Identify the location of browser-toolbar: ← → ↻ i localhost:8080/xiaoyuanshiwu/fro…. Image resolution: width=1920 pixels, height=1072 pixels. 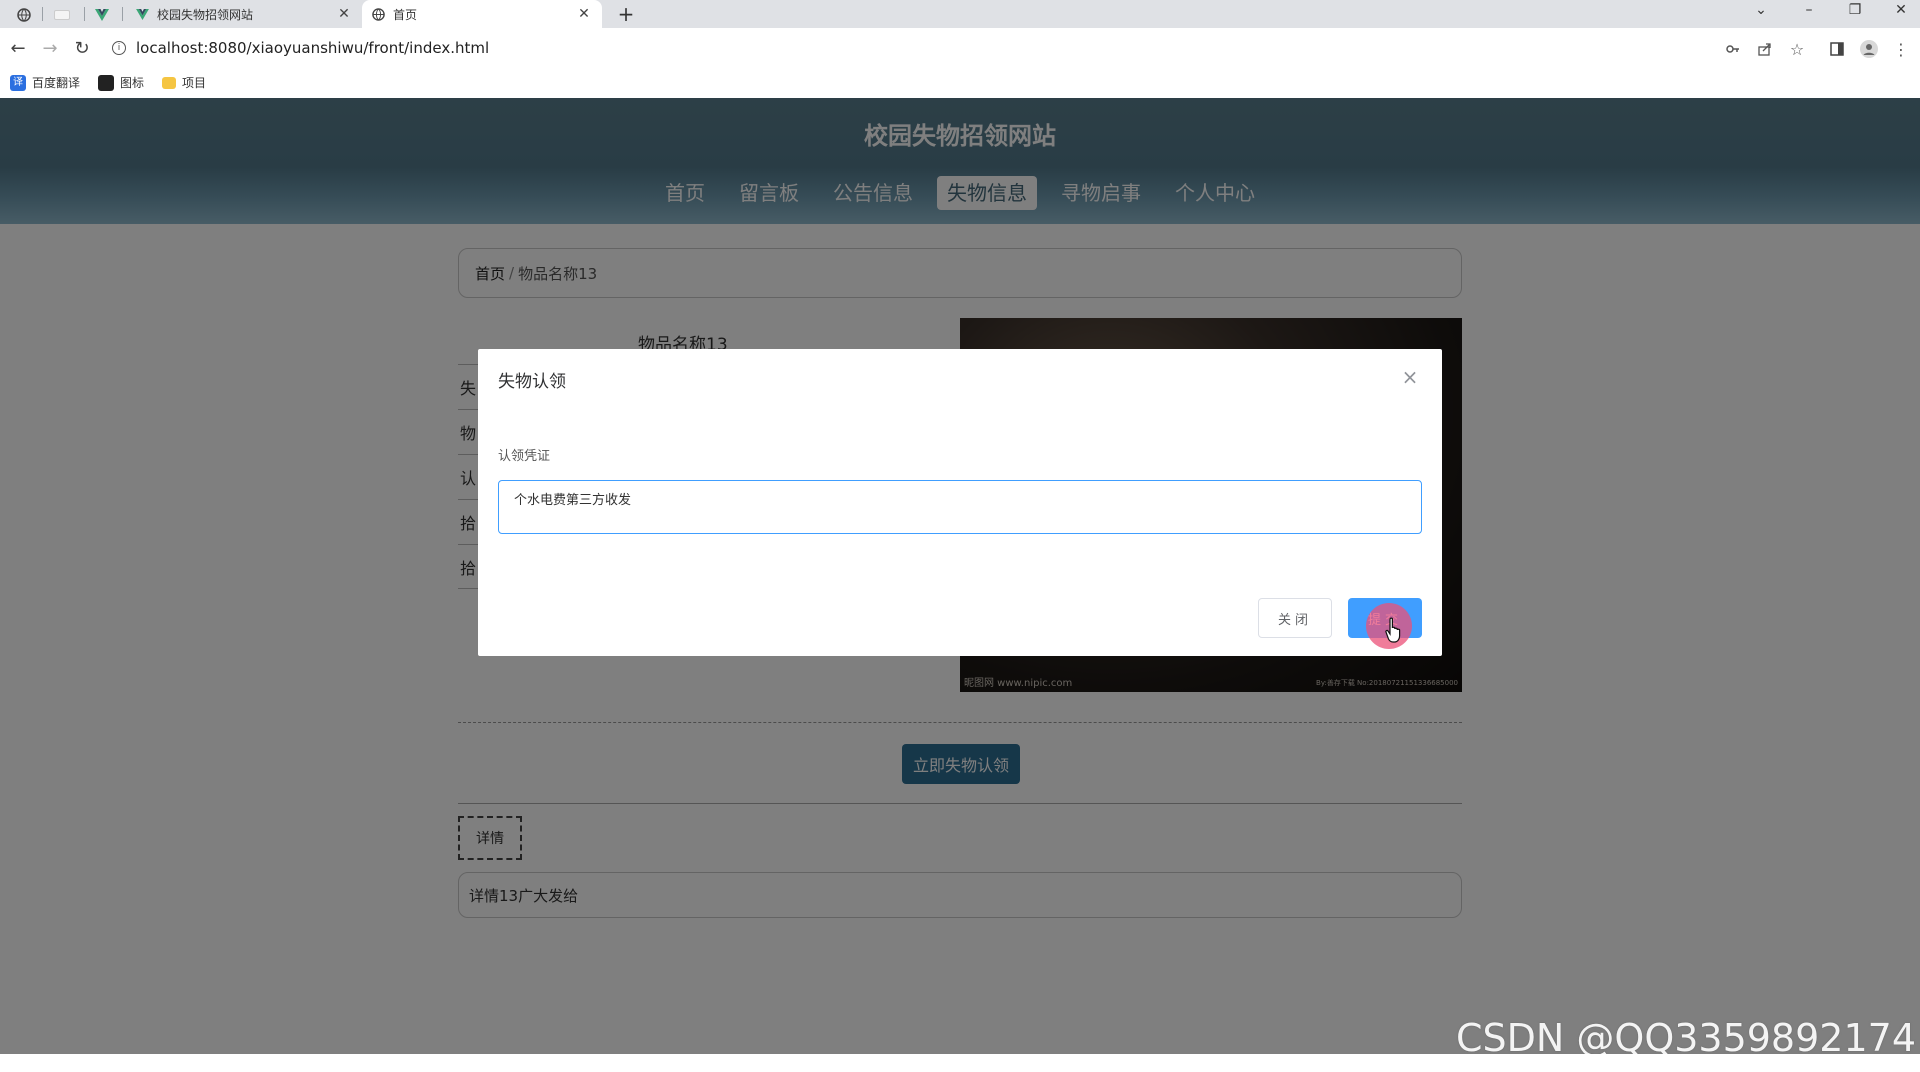
(960, 48).